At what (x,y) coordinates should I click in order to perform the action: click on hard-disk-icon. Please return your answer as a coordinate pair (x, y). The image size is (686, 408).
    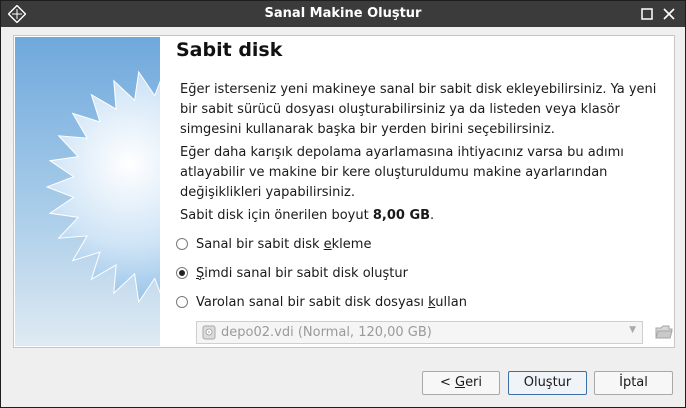
    Looking at the image, I should click on (209, 332).